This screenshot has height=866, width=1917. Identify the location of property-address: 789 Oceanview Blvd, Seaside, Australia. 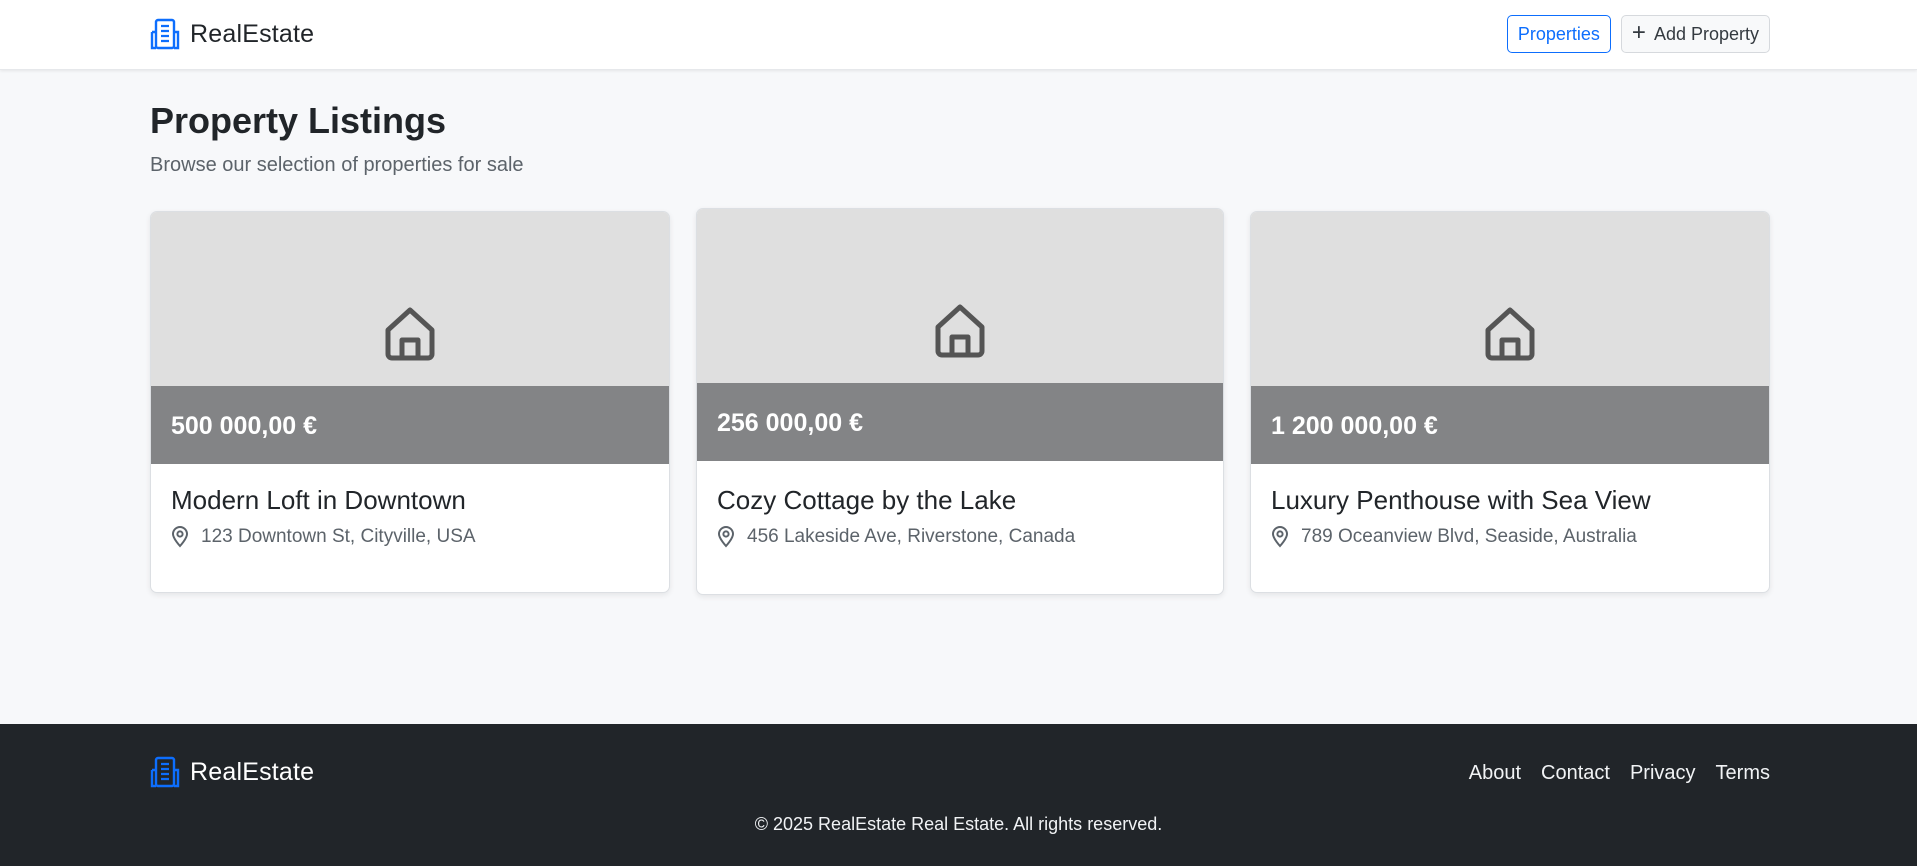
(1469, 536).